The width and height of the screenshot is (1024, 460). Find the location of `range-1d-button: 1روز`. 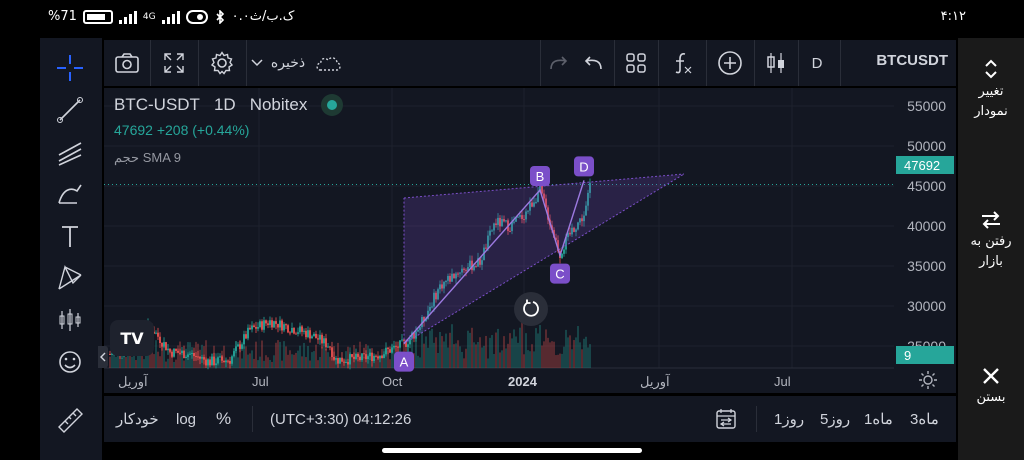

range-1d-button: 1روز is located at coordinates (789, 419).